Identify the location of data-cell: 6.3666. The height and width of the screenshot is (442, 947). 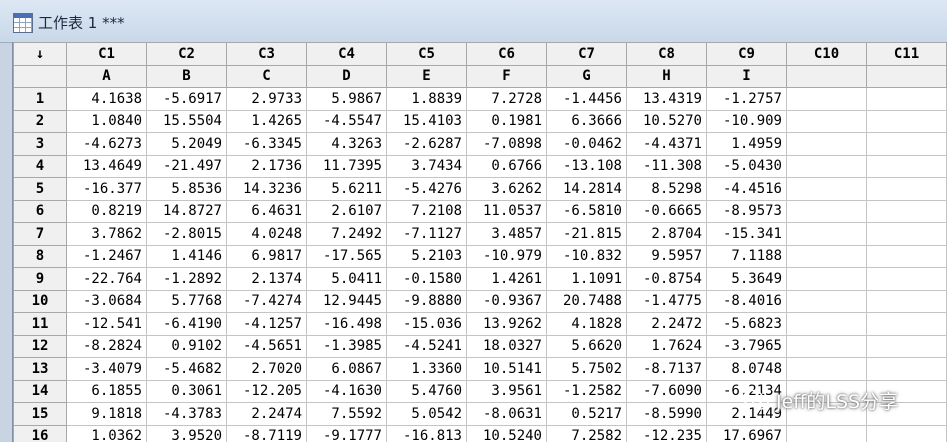
(586, 121).